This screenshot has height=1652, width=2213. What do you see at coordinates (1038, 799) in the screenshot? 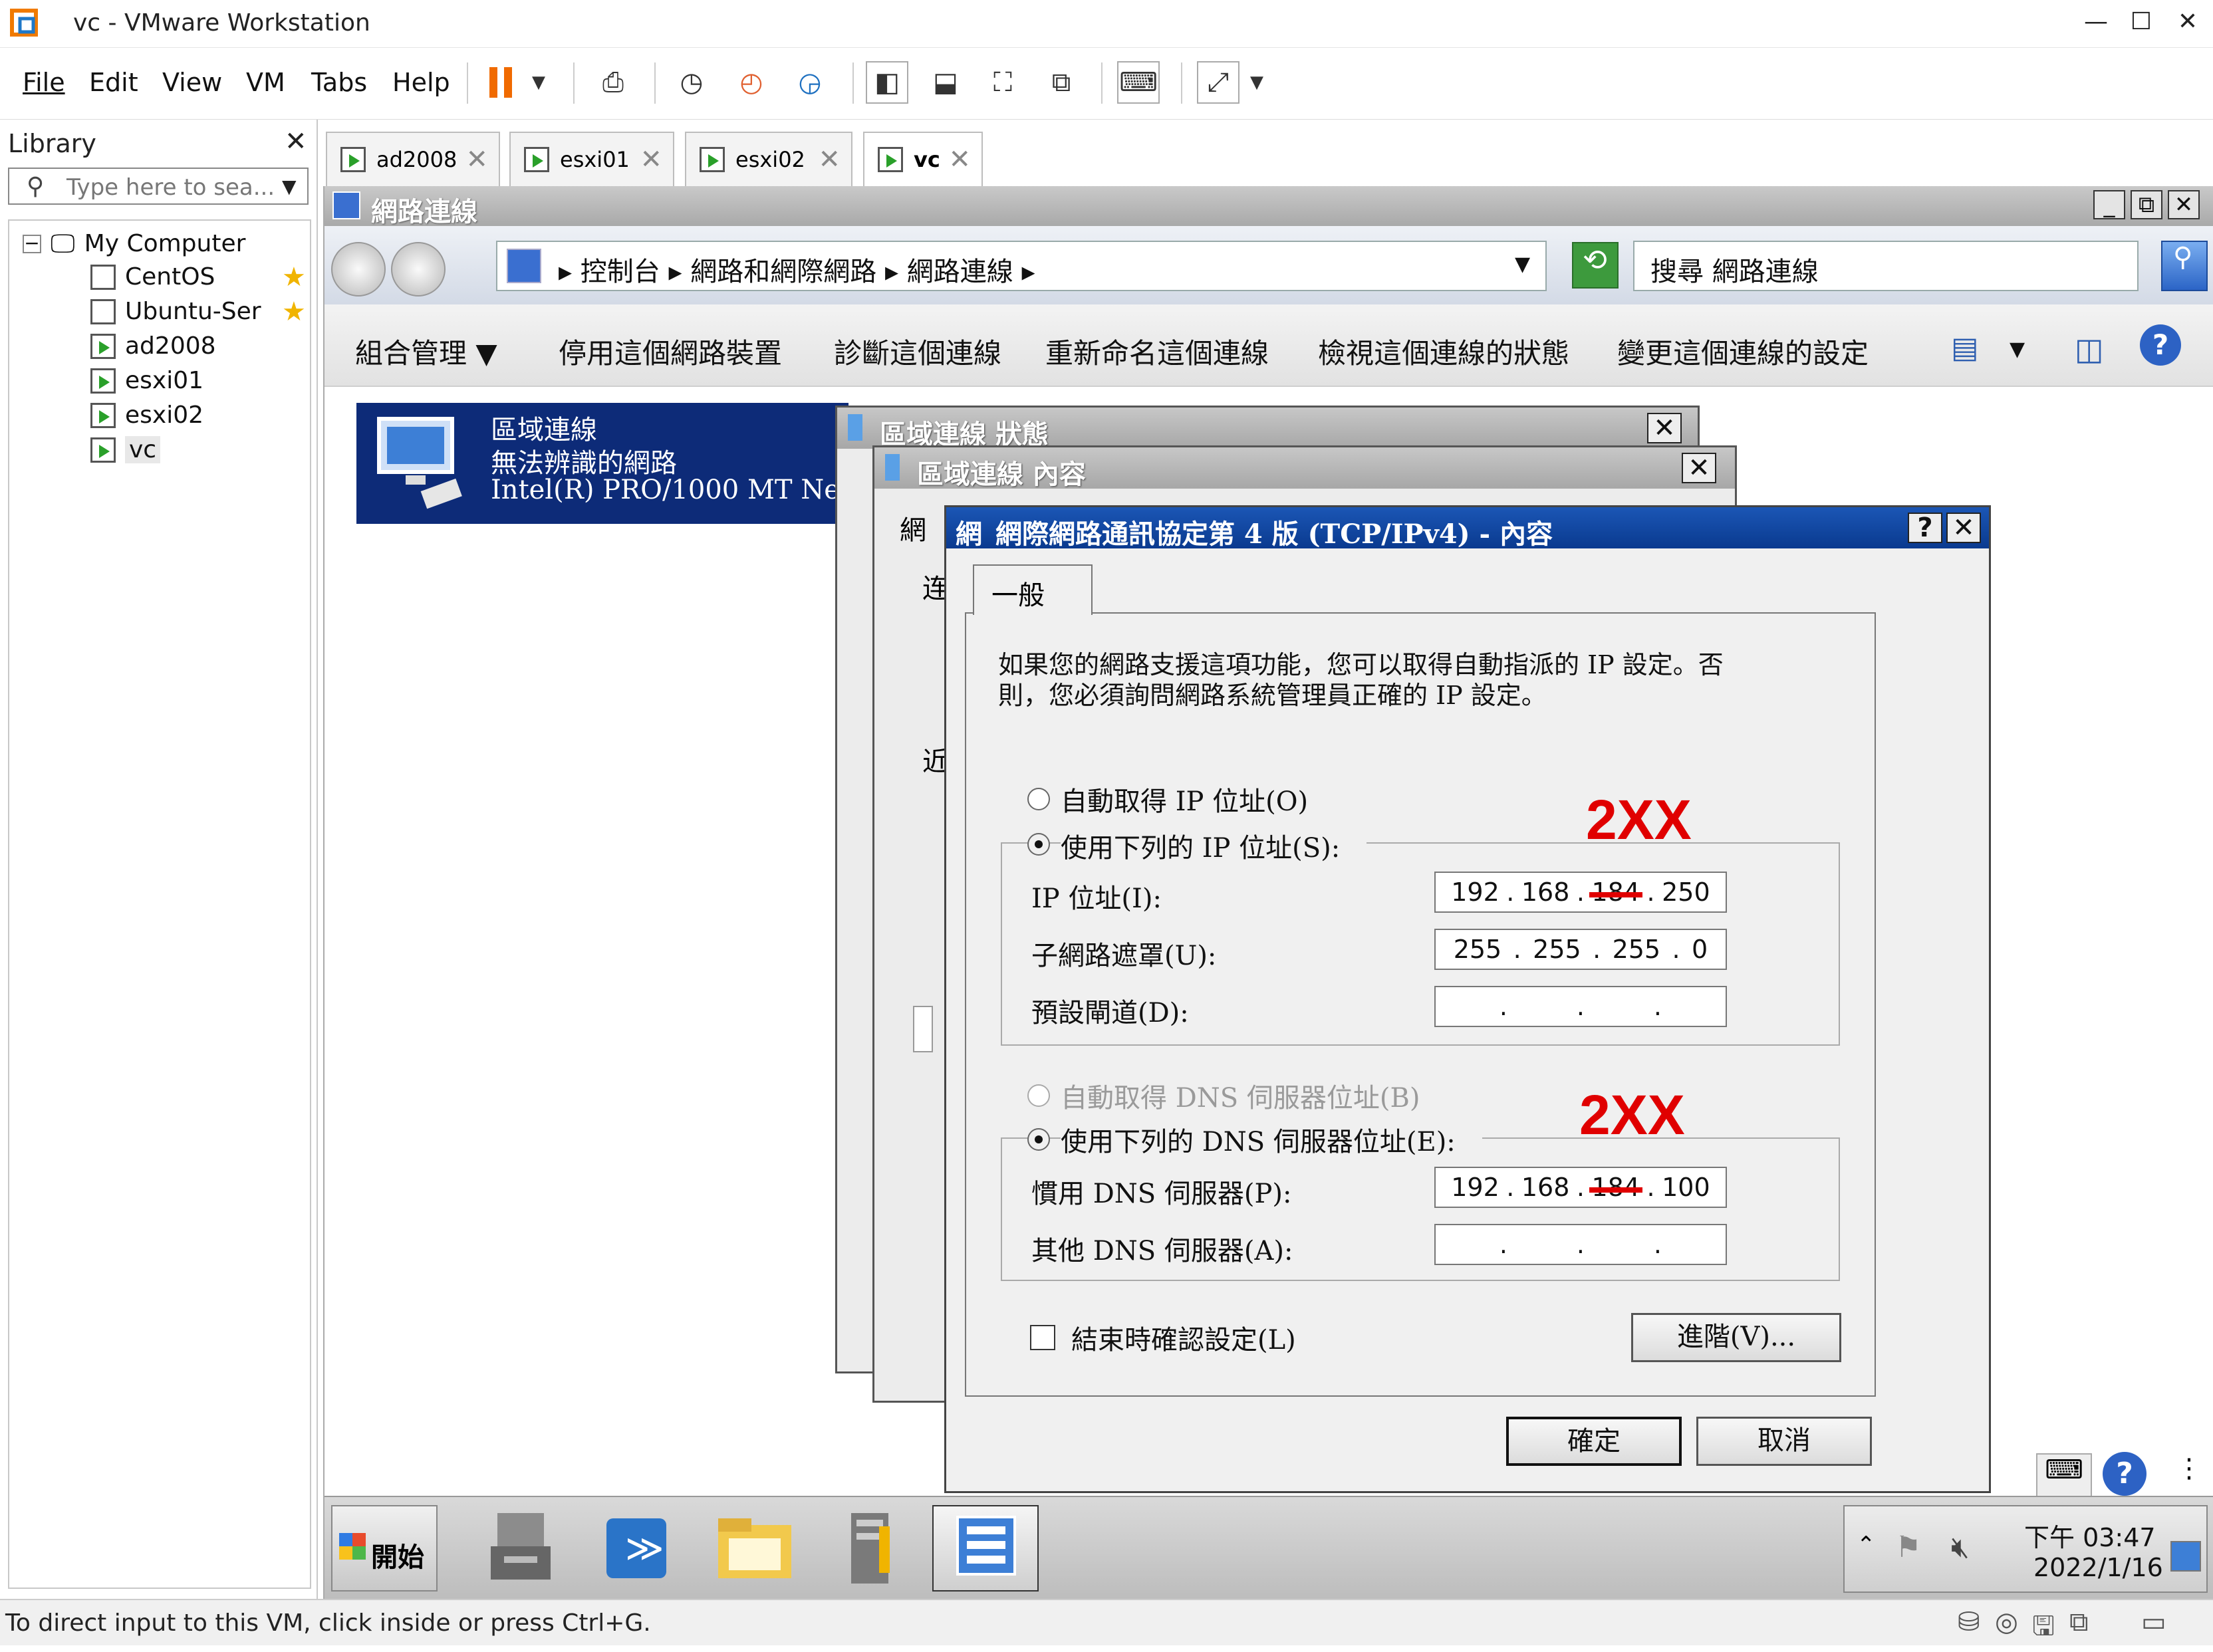
I see `auto-ip-radio` at bounding box center [1038, 799].